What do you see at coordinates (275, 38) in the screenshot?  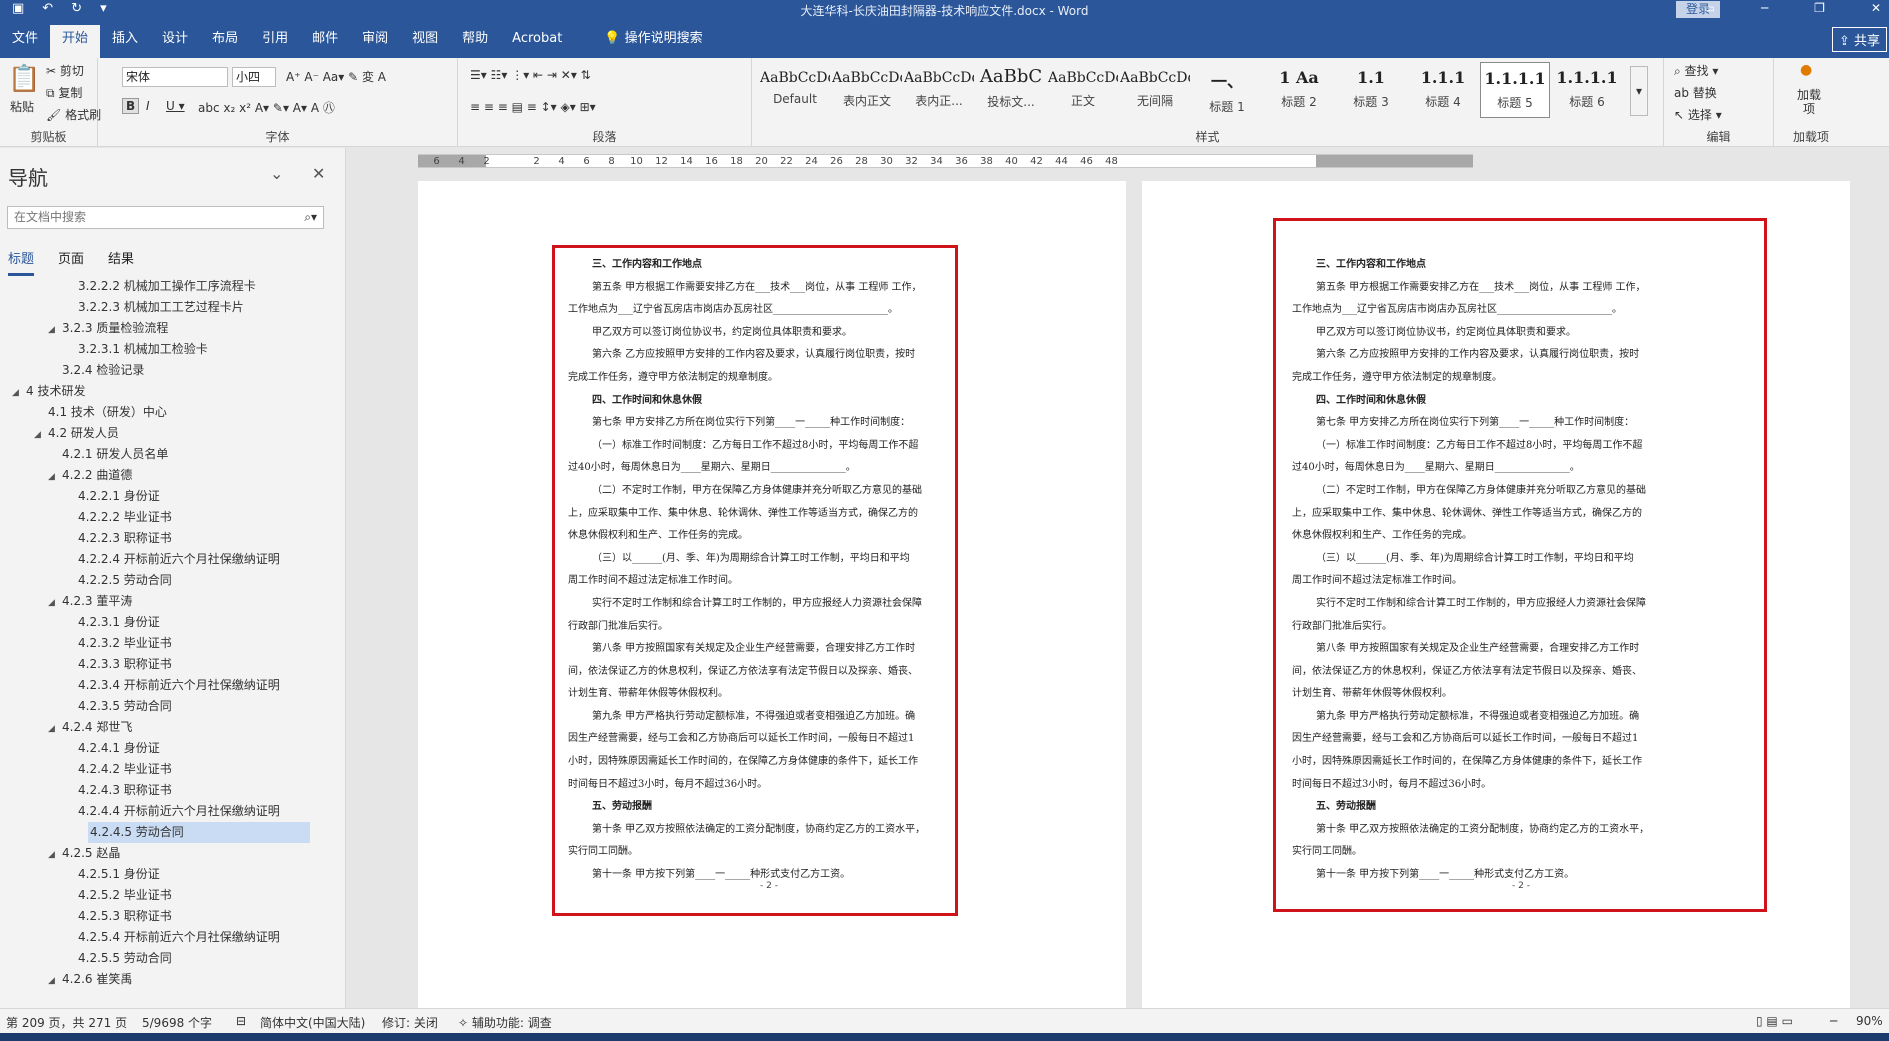 I see `tab-5: 引用` at bounding box center [275, 38].